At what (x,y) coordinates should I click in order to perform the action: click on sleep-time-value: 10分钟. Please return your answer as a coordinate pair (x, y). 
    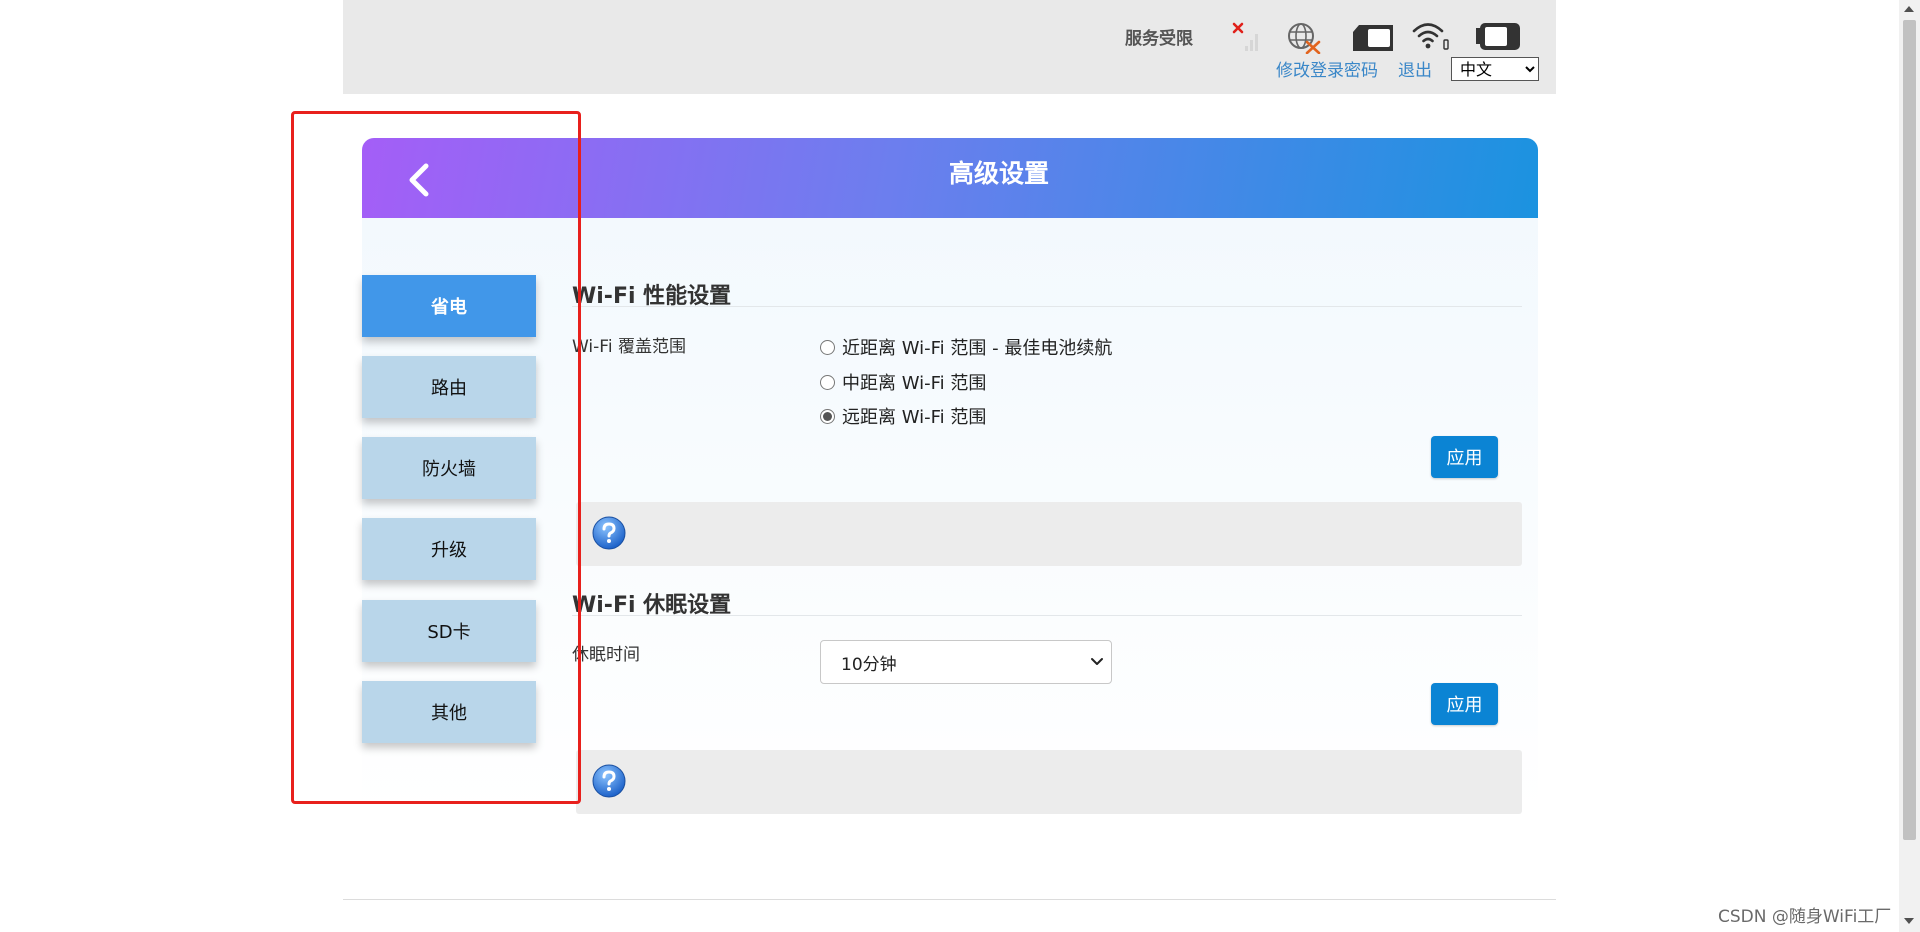
    Looking at the image, I should click on (869, 664).